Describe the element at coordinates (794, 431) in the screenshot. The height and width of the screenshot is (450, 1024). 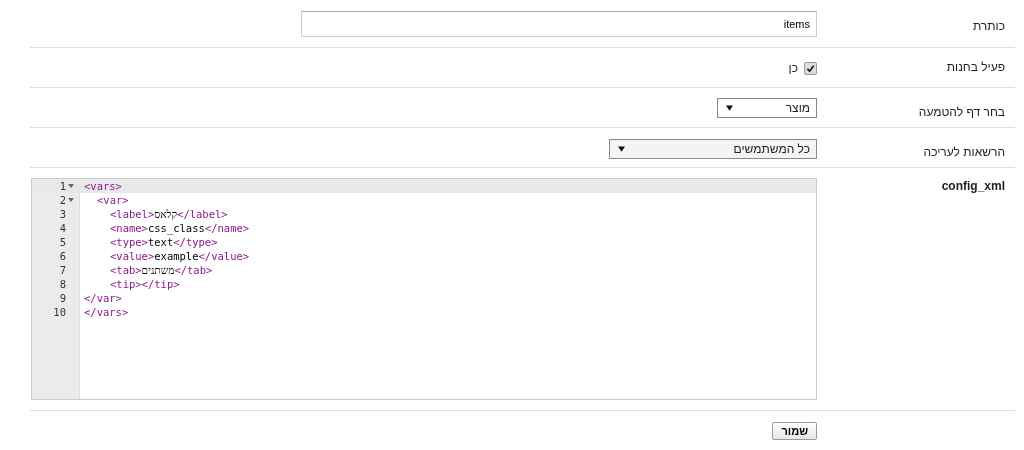
I see `save-button: שמור` at that location.